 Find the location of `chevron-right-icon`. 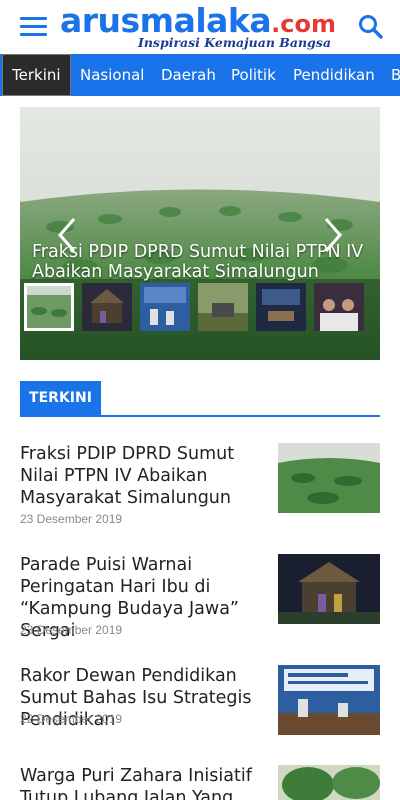

chevron-right-icon is located at coordinates (333, 235).